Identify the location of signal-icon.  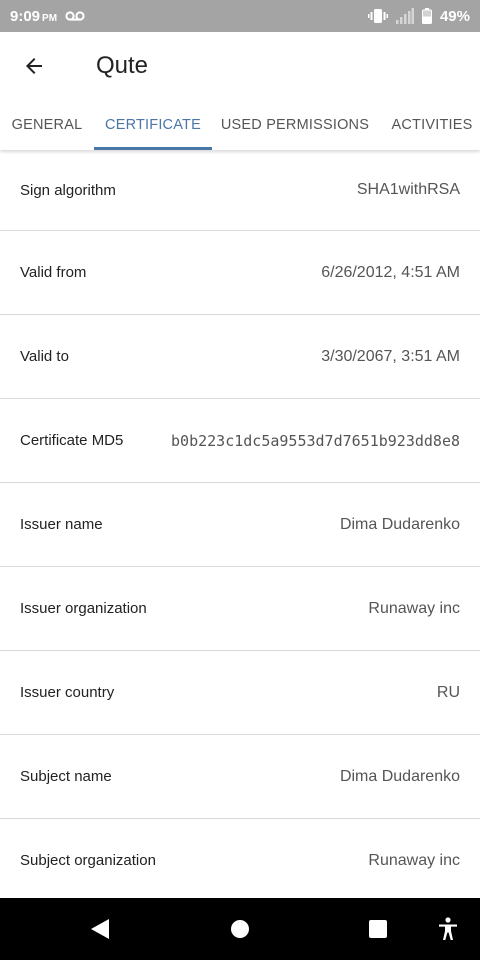
(404, 16).